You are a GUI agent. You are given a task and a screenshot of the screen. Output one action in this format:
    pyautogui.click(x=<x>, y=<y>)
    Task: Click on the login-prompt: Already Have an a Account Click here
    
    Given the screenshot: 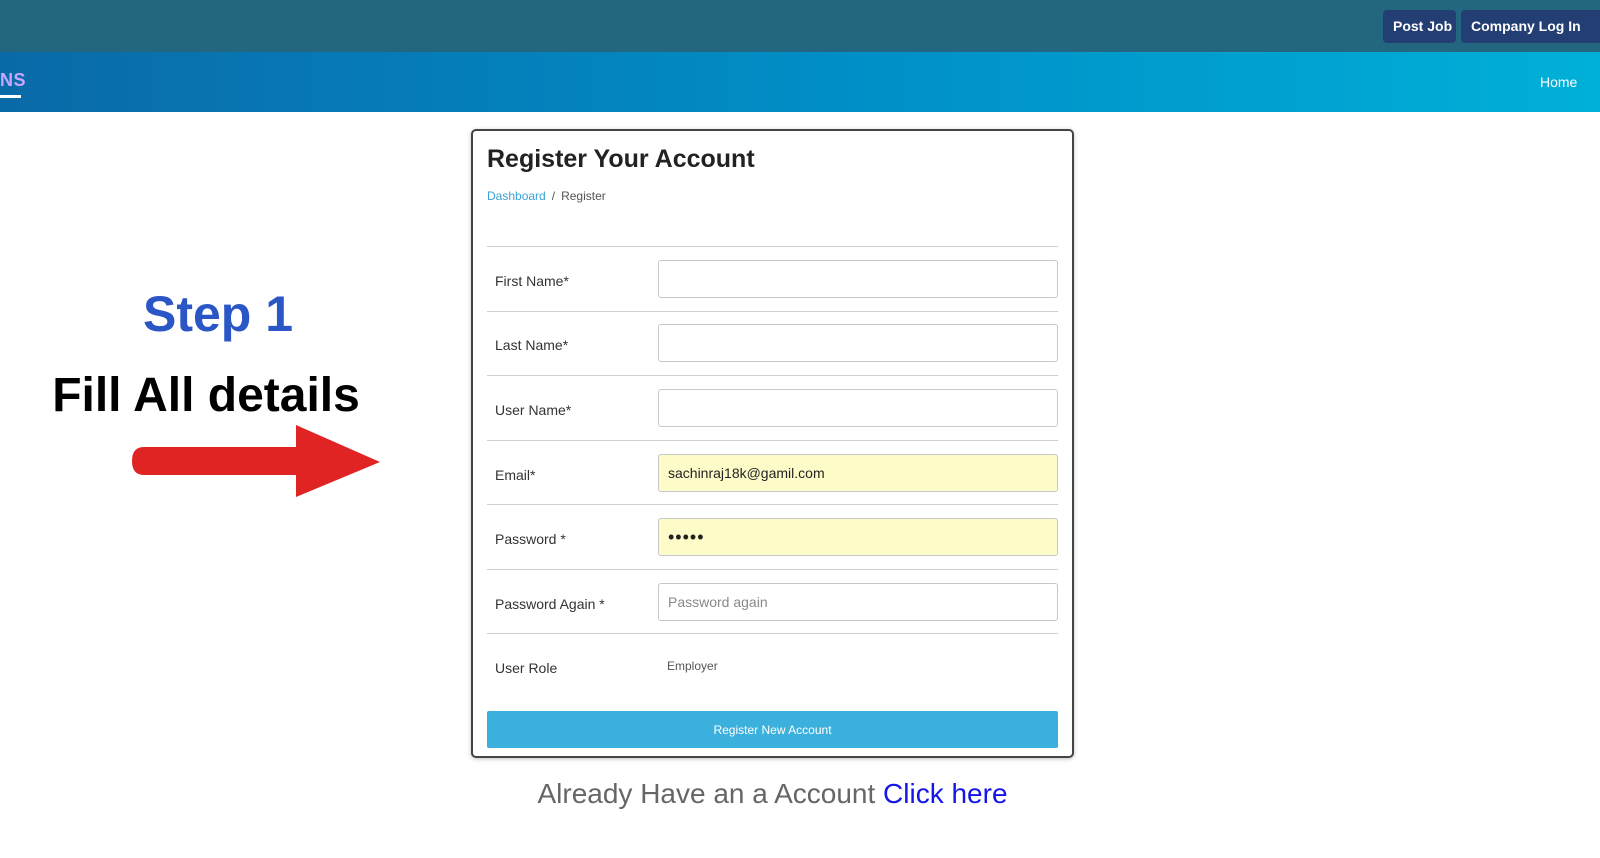 What is the action you would take?
    pyautogui.click(x=772, y=794)
    